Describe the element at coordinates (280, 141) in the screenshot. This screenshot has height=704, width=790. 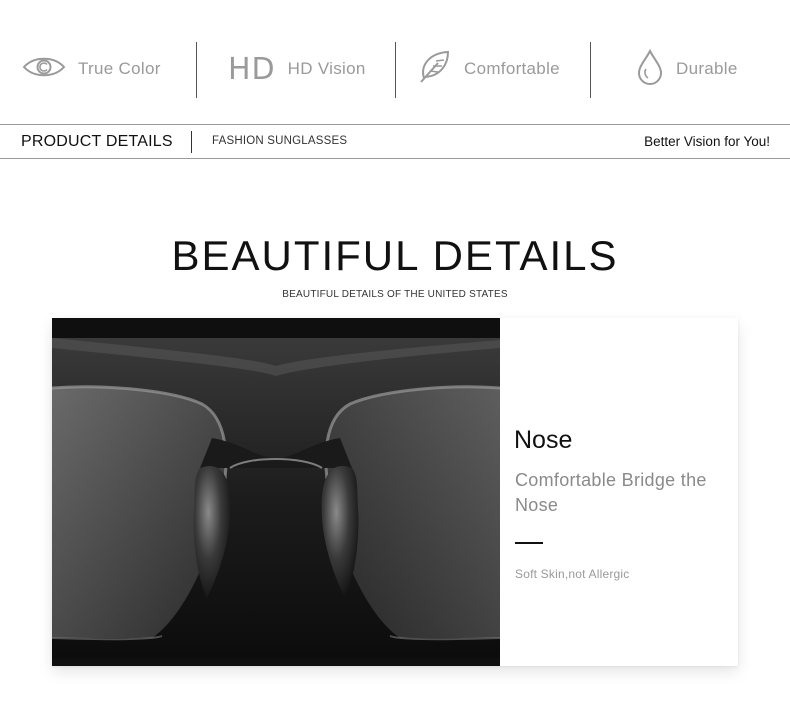
I see `product-category: FASHION SUNGLASSES` at that location.